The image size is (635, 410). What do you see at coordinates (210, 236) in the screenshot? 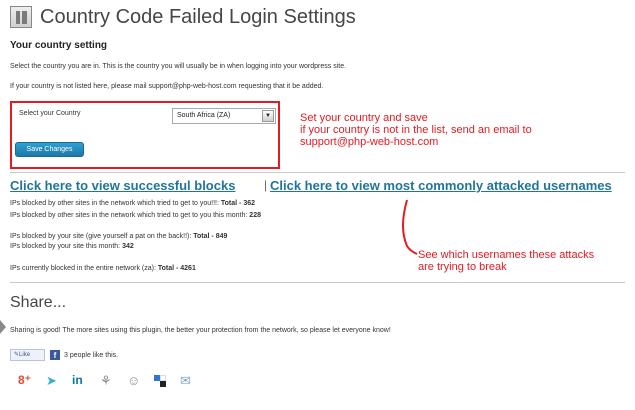
I see `stat-site-total-value: Total - 849` at bounding box center [210, 236].